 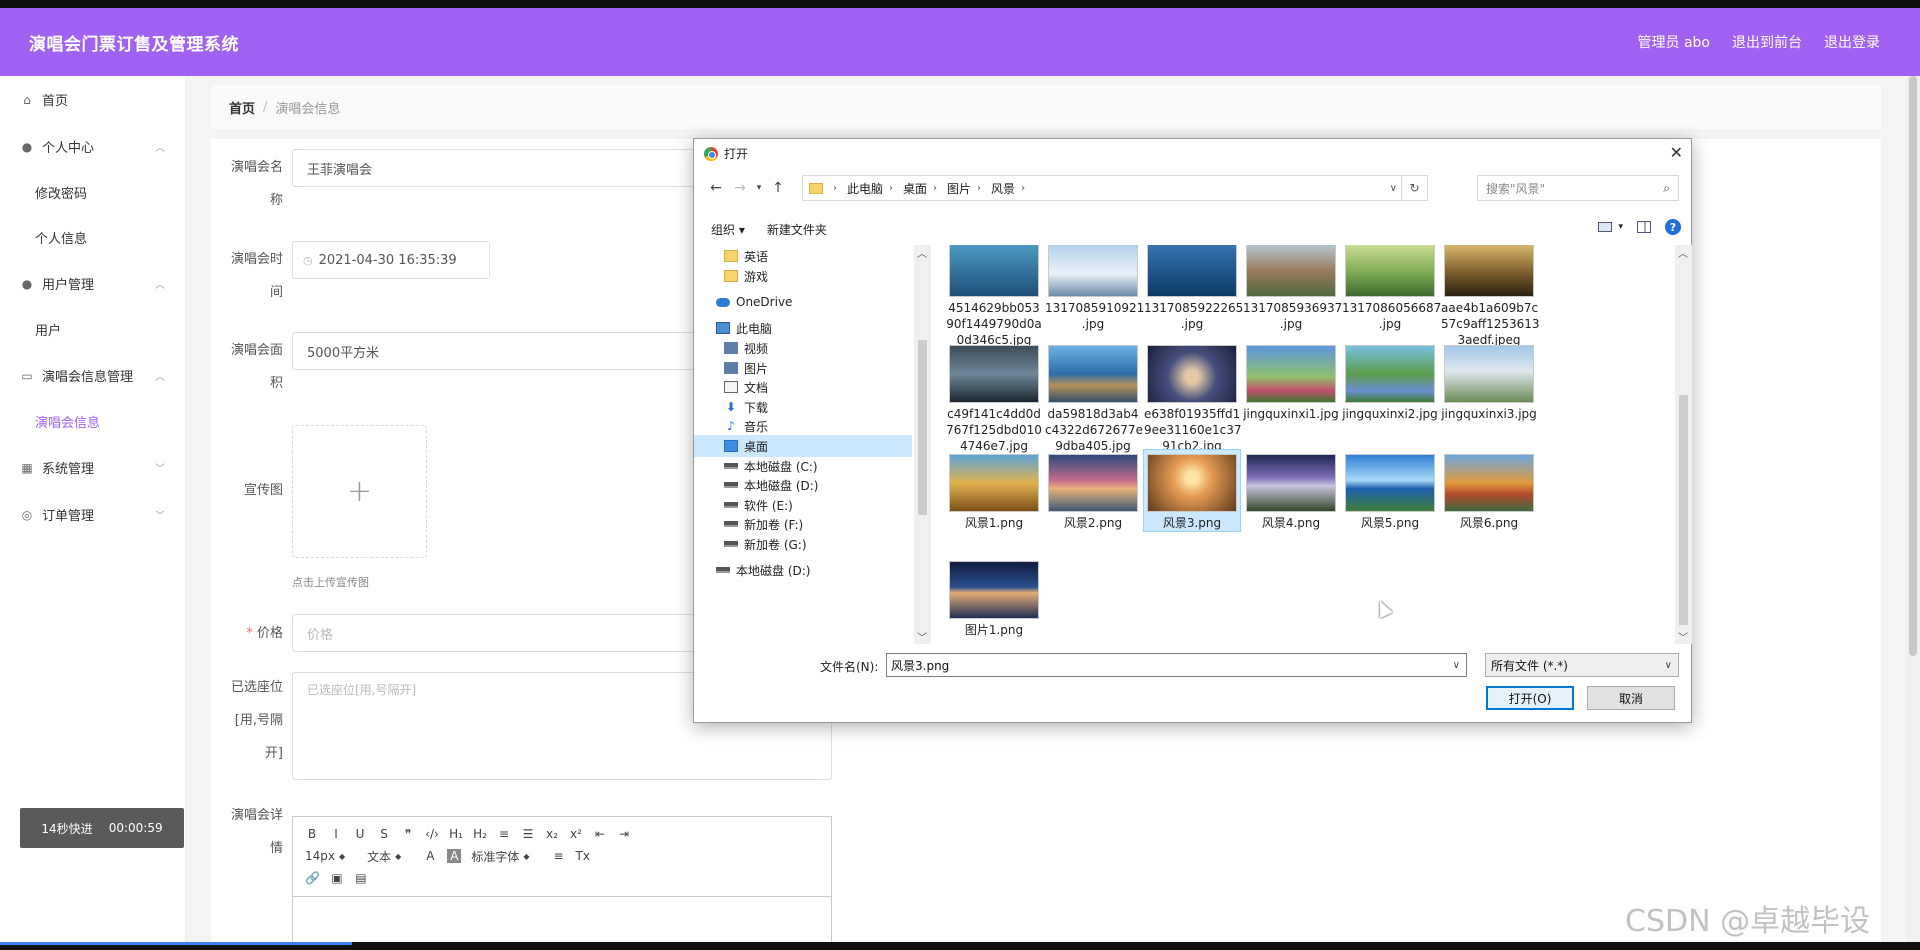 What do you see at coordinates (337, 878) in the screenshot?
I see `image-icon: ▣` at bounding box center [337, 878].